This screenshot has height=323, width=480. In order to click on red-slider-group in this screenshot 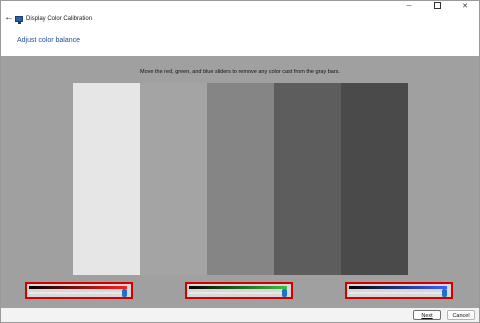, I will do `click(79, 290)`.